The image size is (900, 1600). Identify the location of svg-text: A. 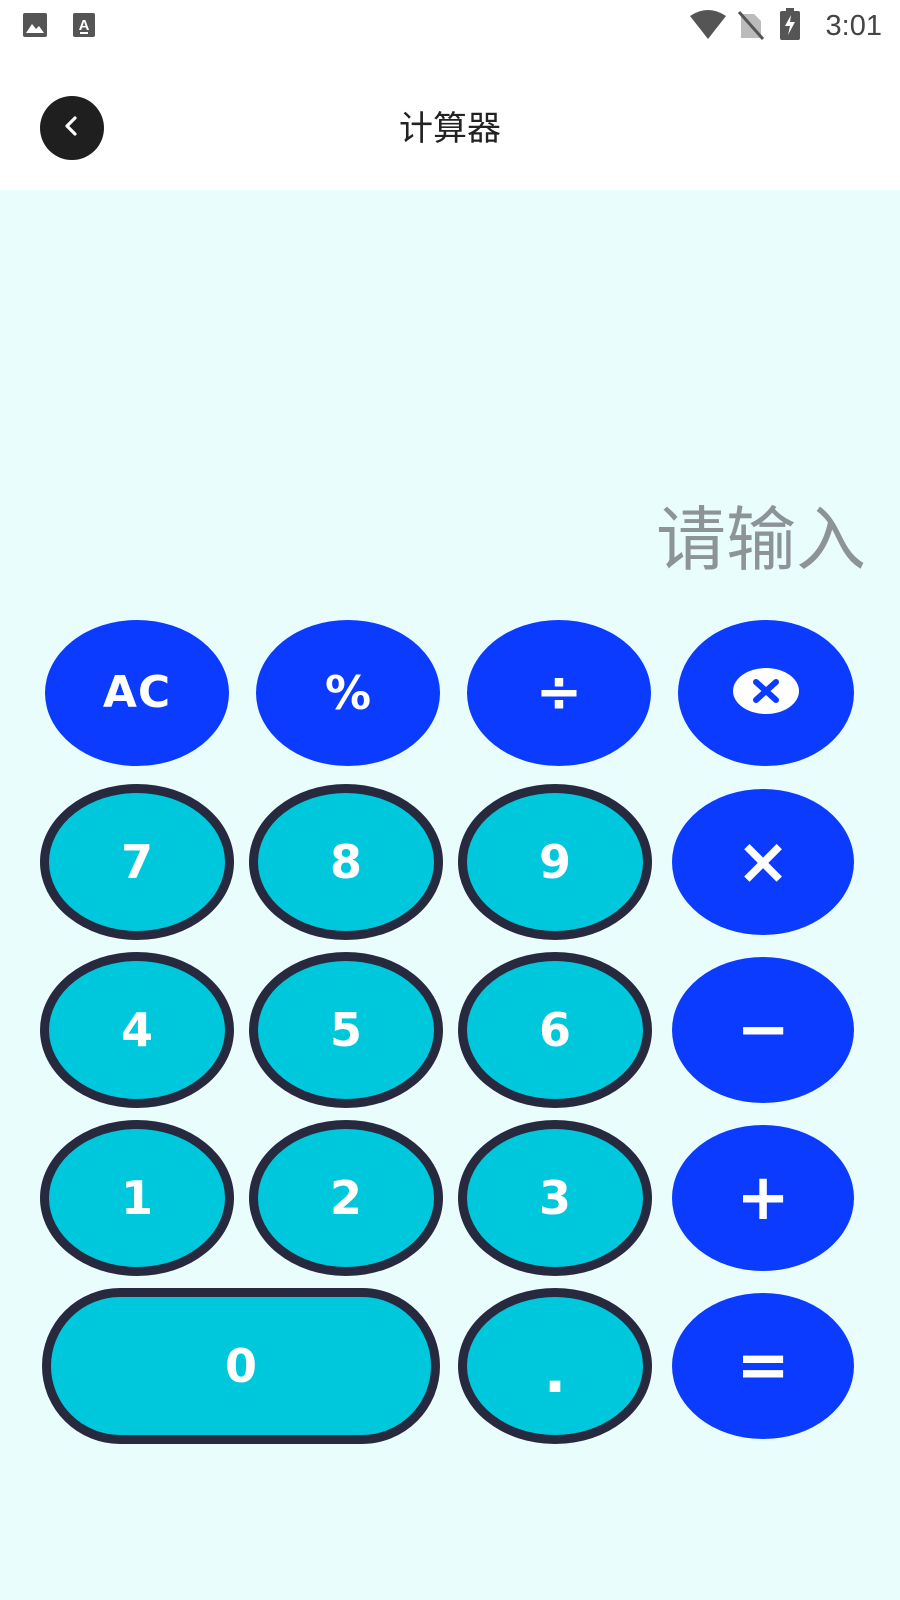
(84, 25).